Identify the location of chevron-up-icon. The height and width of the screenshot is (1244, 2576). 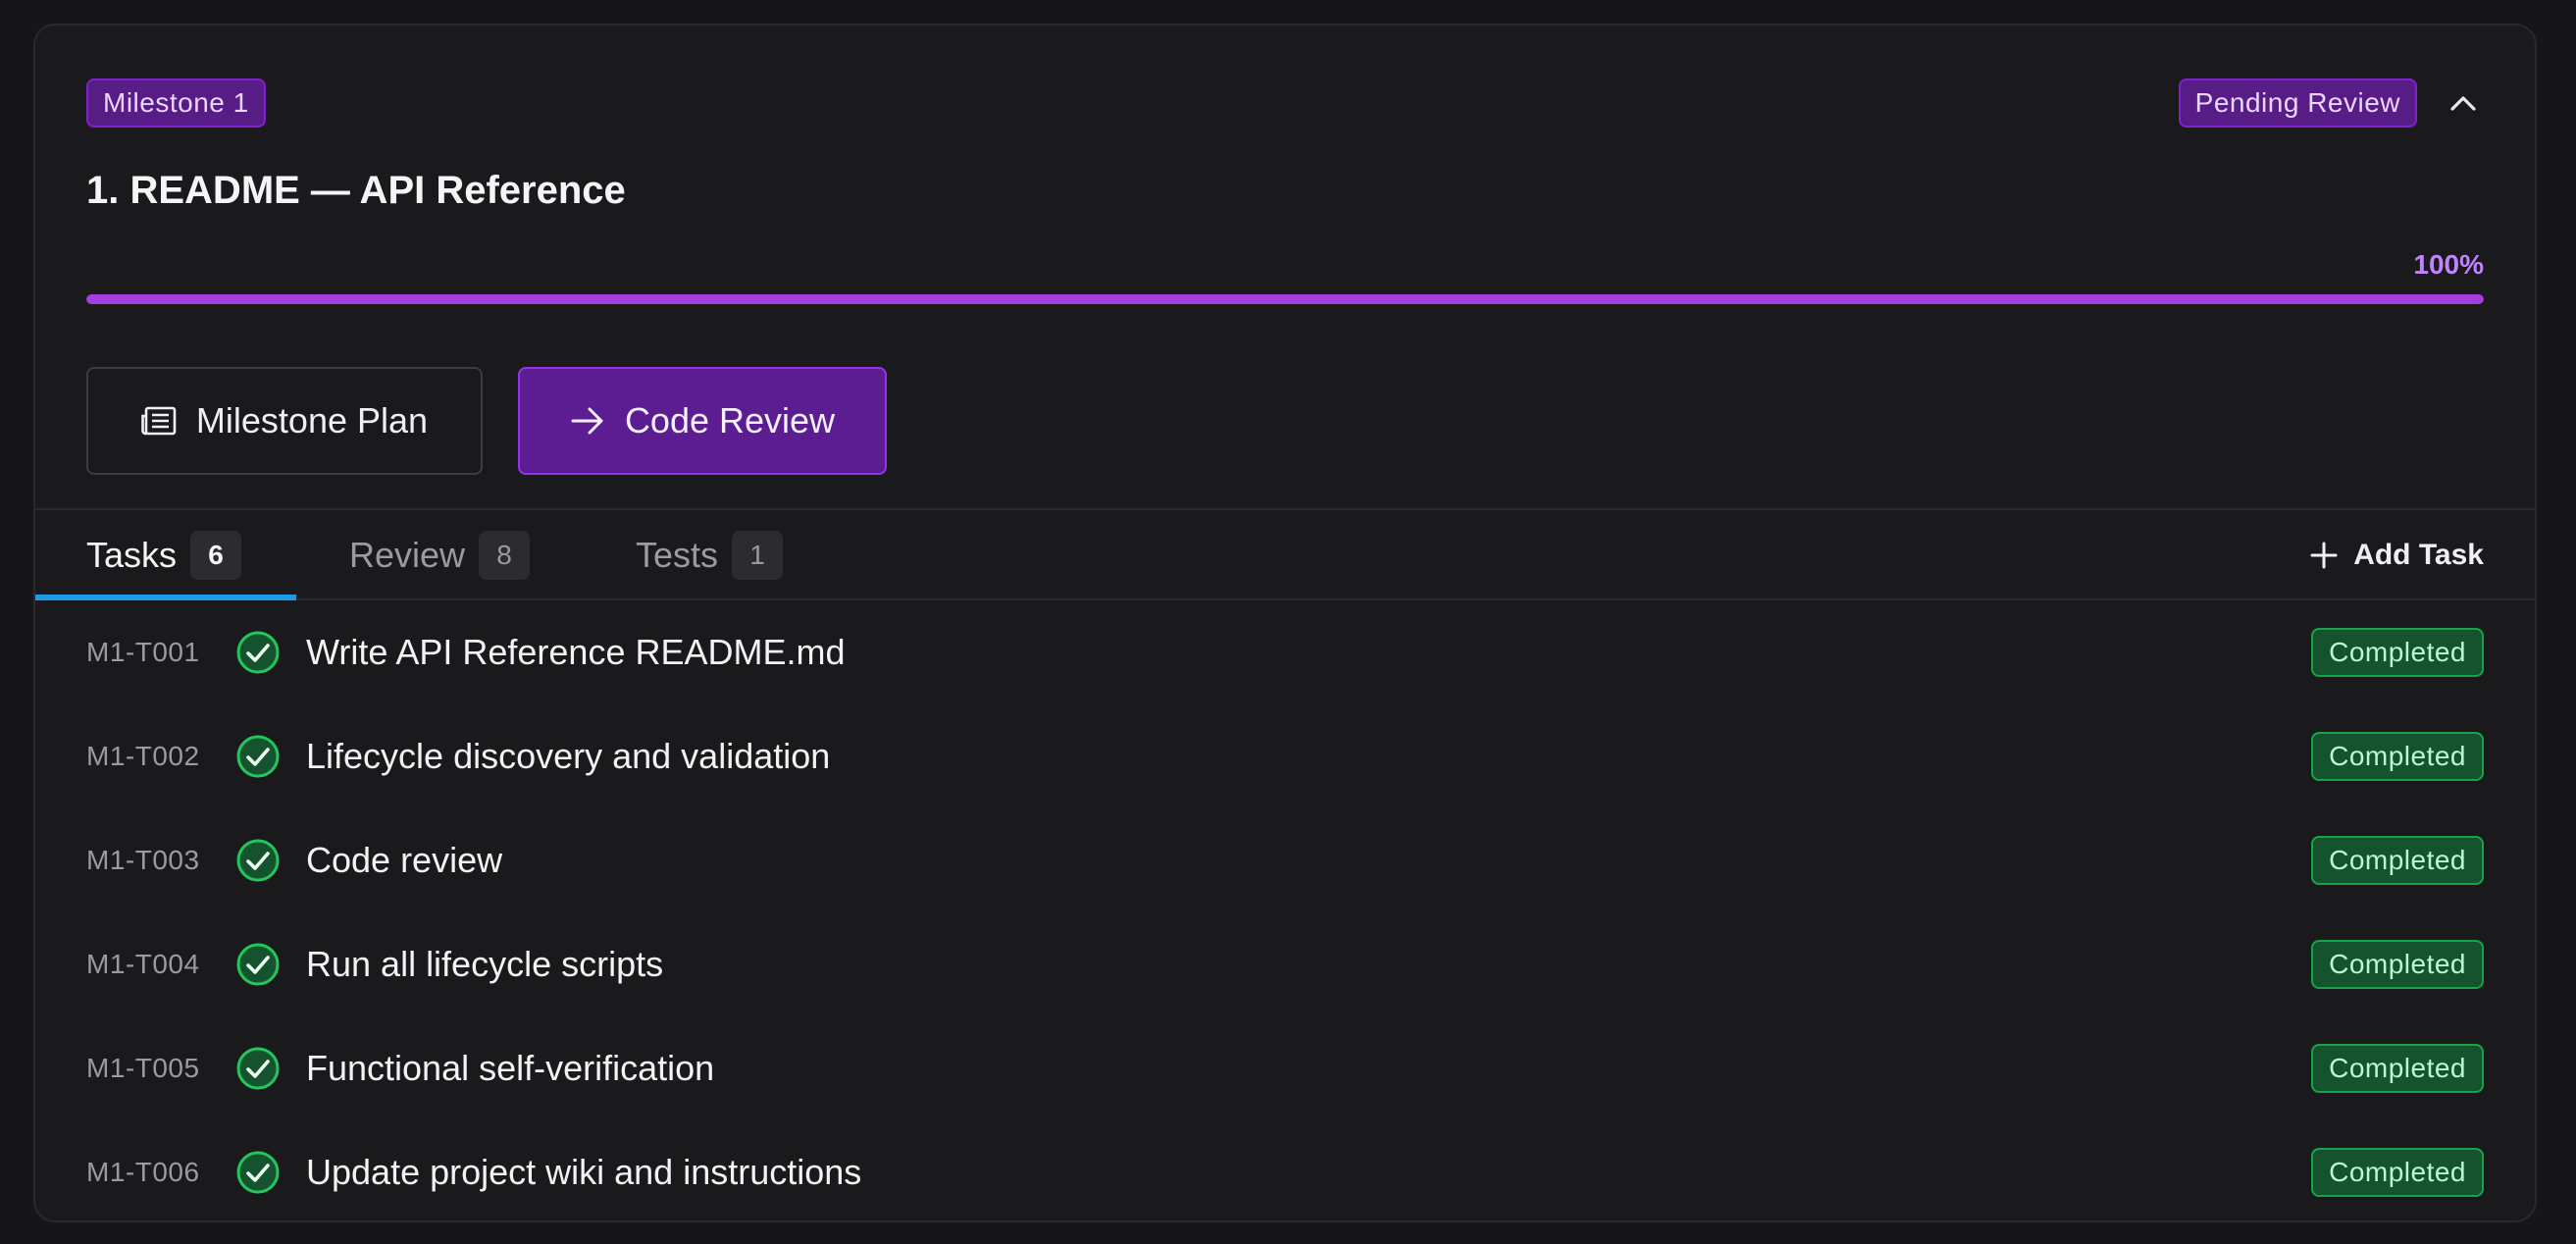
(2463, 103).